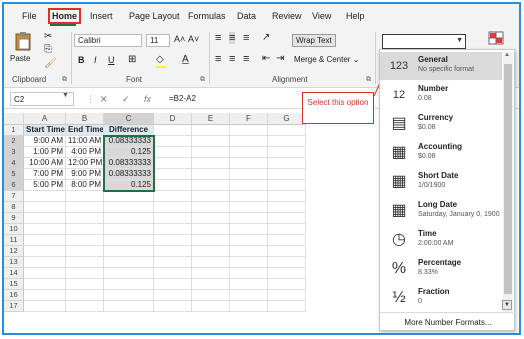 The image size is (524, 339). I want to click on column-header: F, so click(249, 119).